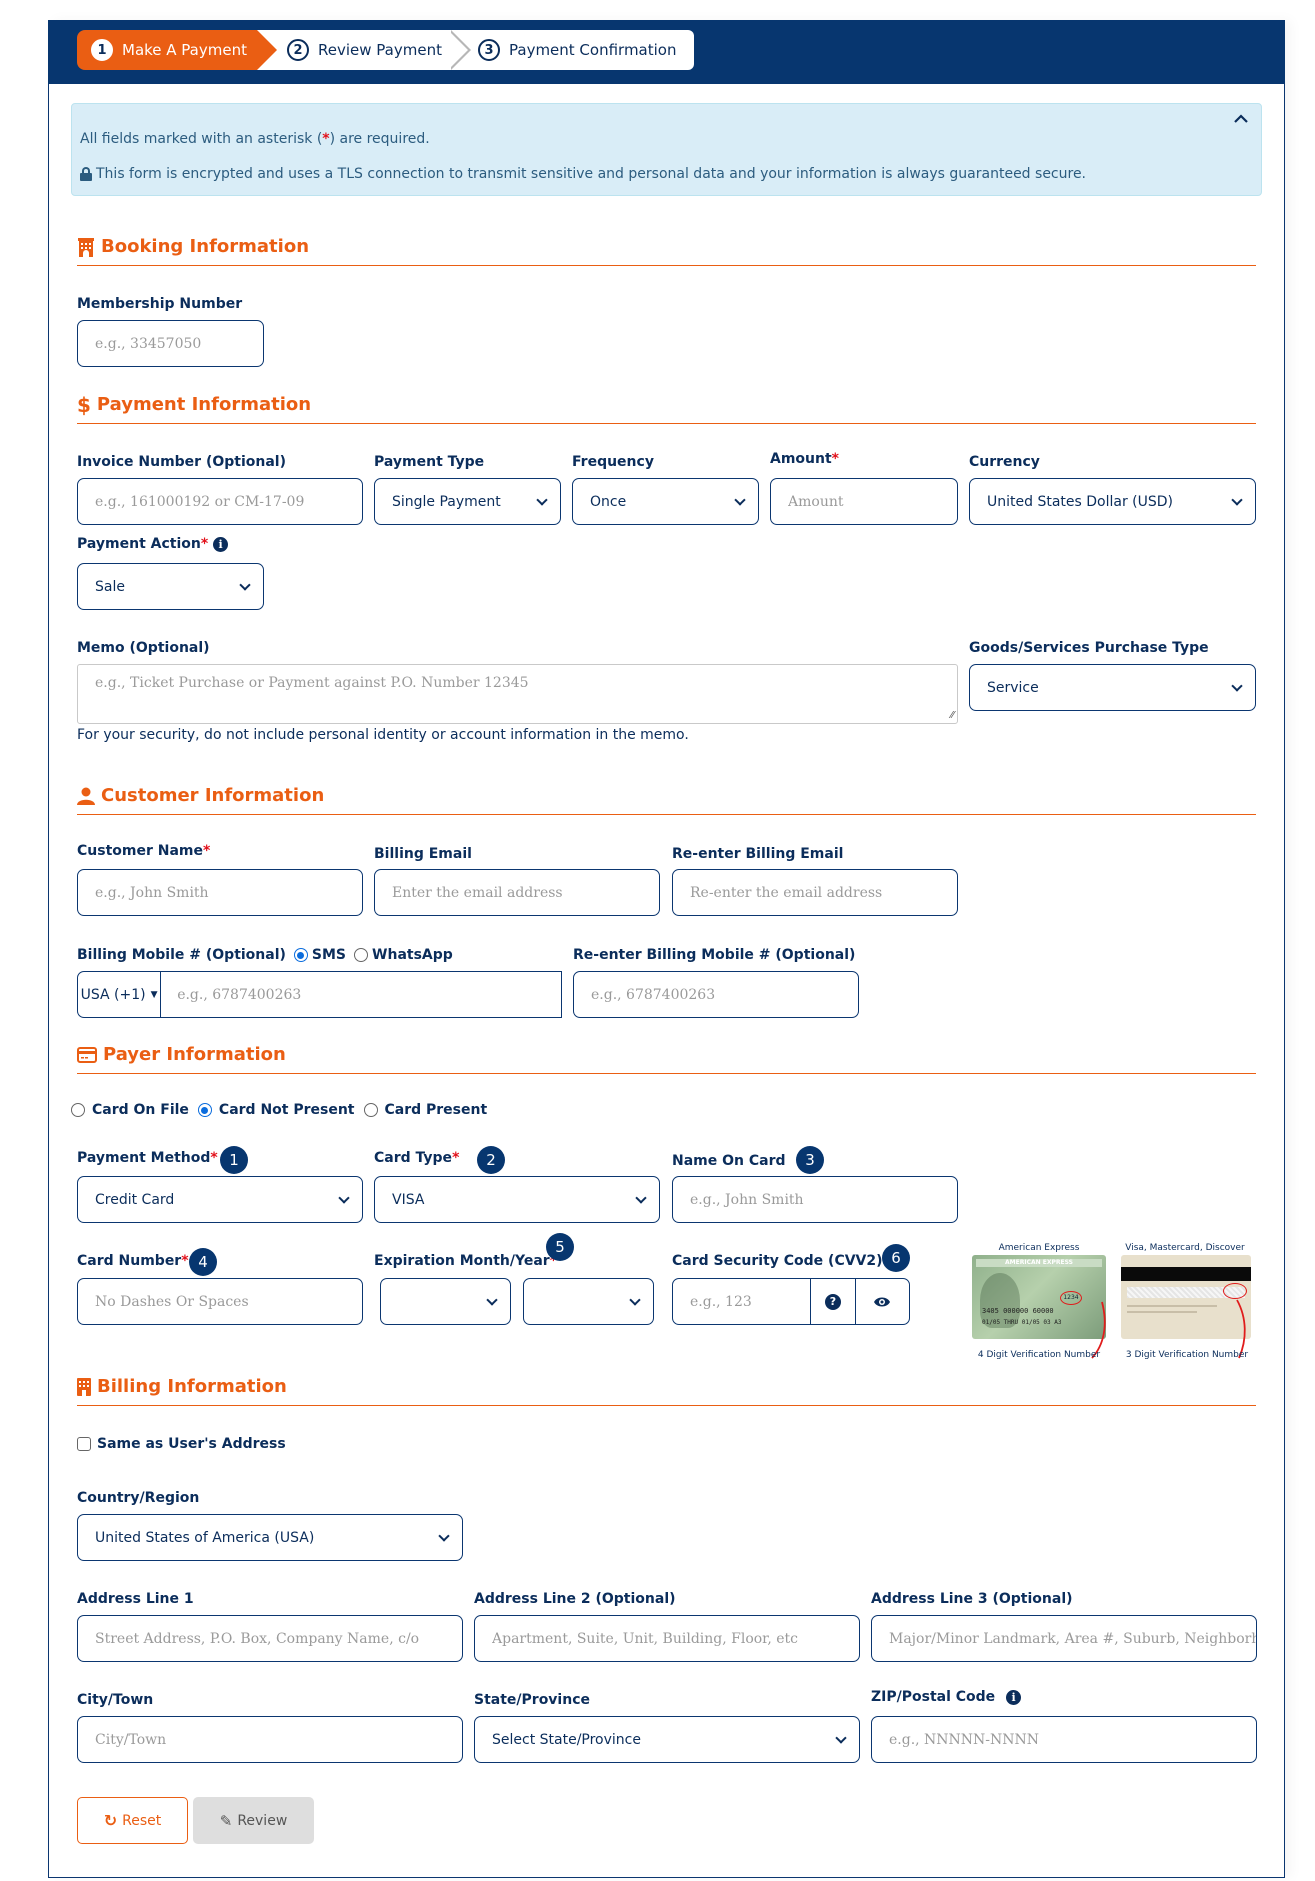 The image size is (1315, 1881). I want to click on step-review-payment: 2 Review Payment, so click(364, 50).